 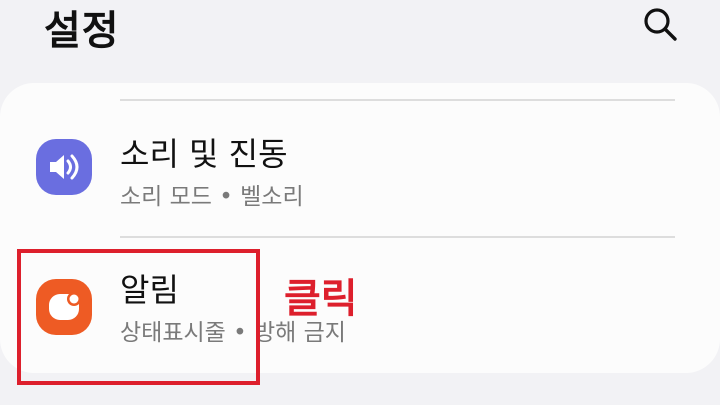 What do you see at coordinates (321, 299) in the screenshot?
I see `click-annotation: 클릭` at bounding box center [321, 299].